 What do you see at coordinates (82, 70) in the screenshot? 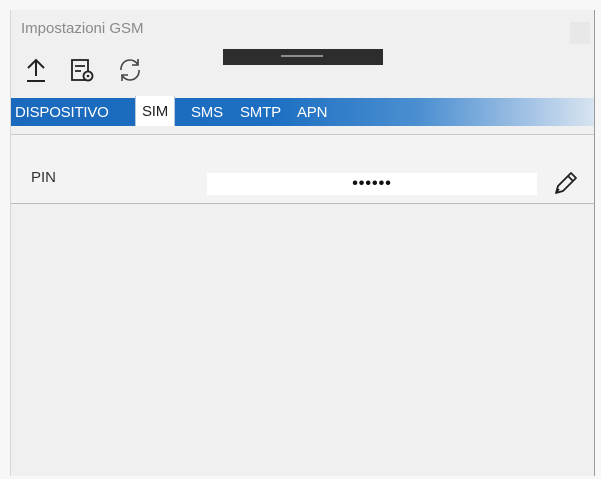
I see `settings-list-icon` at bounding box center [82, 70].